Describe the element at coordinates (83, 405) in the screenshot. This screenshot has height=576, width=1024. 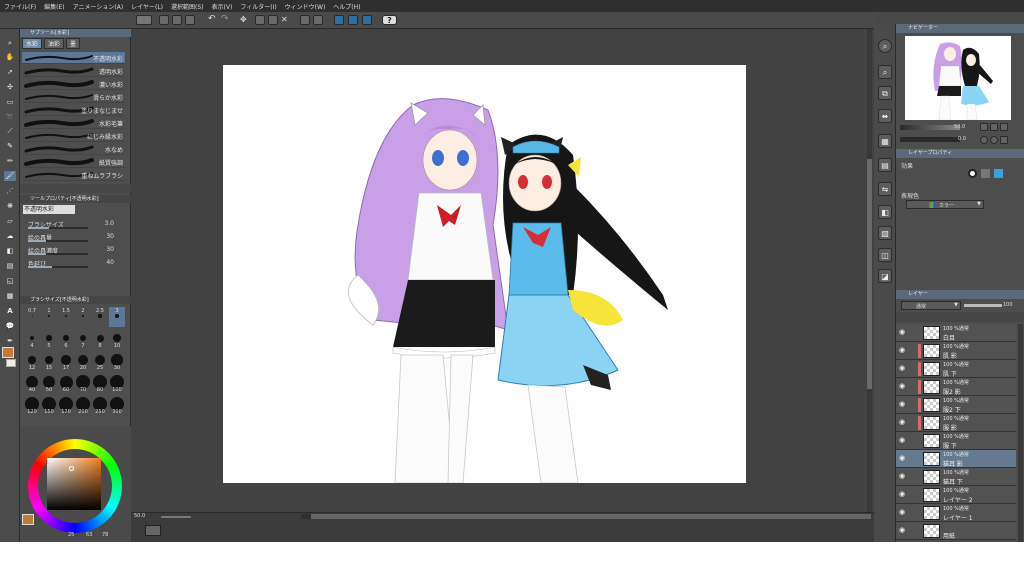
I see `brush-size-cell: 200` at that location.